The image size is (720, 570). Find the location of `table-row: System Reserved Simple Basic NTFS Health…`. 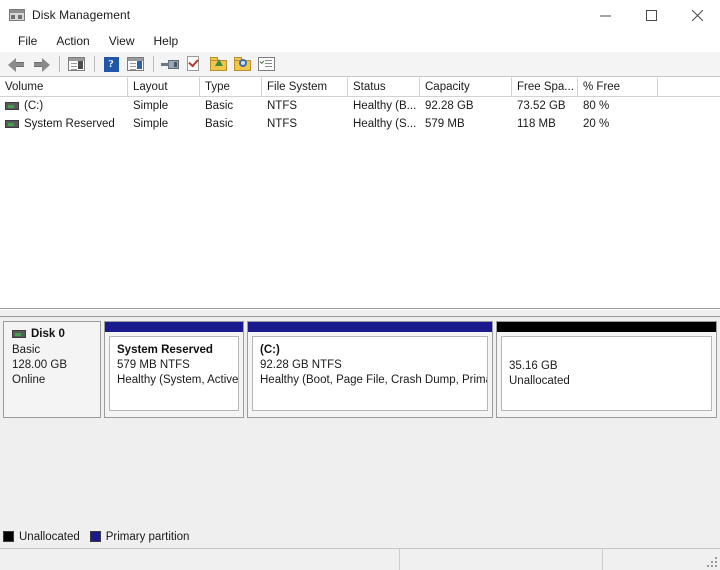

table-row: System Reserved Simple Basic NTFS Health… is located at coordinates (360, 124).